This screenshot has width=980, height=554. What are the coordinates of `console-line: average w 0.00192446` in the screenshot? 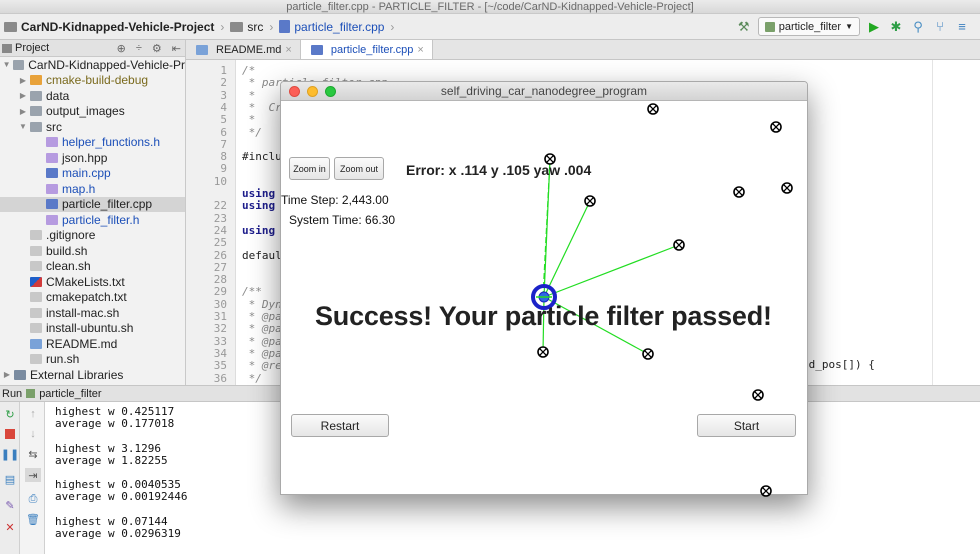 It's located at (121, 497).